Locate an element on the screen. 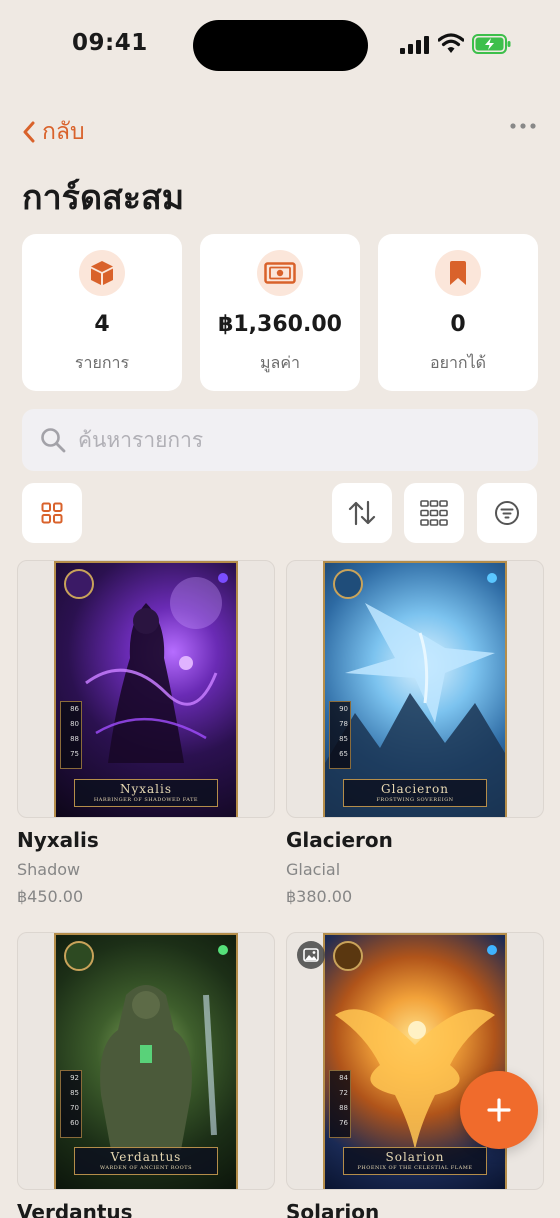  item-name: Verdantus is located at coordinates (75, 1209).